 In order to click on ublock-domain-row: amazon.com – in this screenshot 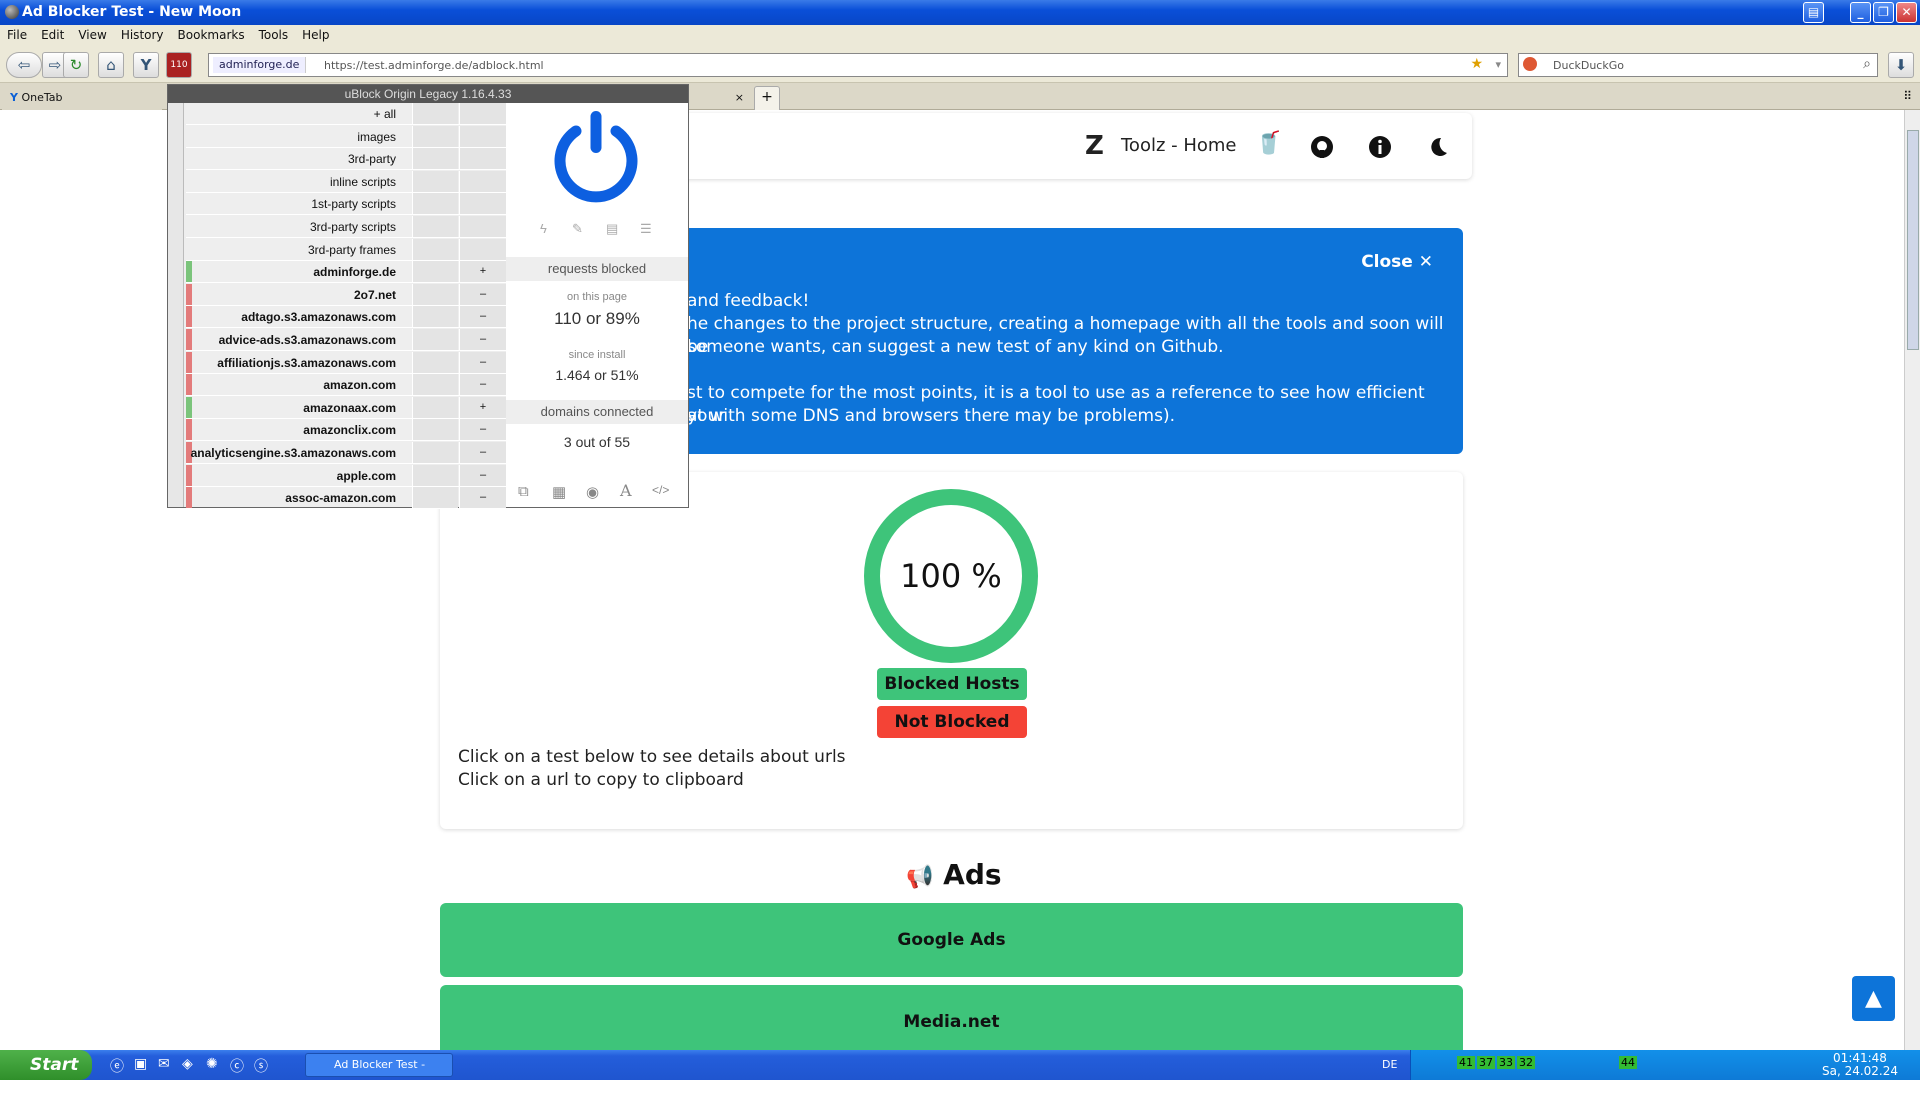, I will do `click(346, 385)`.